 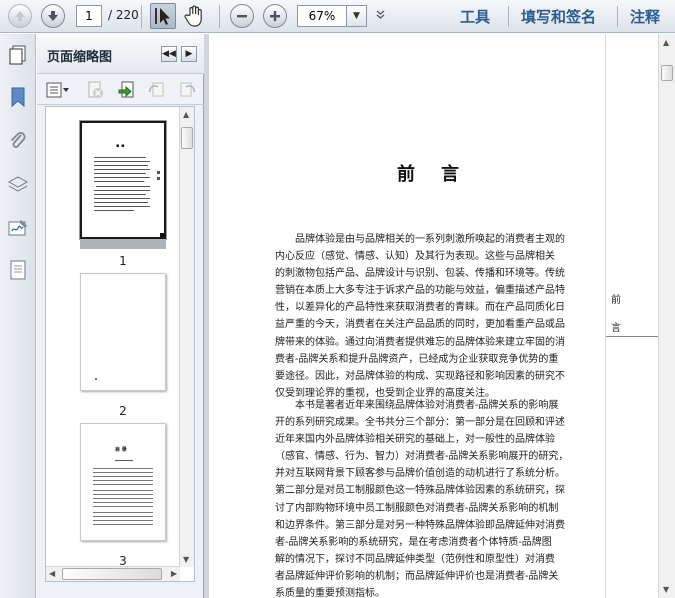 I want to click on attachments-button, so click(x=18, y=141).